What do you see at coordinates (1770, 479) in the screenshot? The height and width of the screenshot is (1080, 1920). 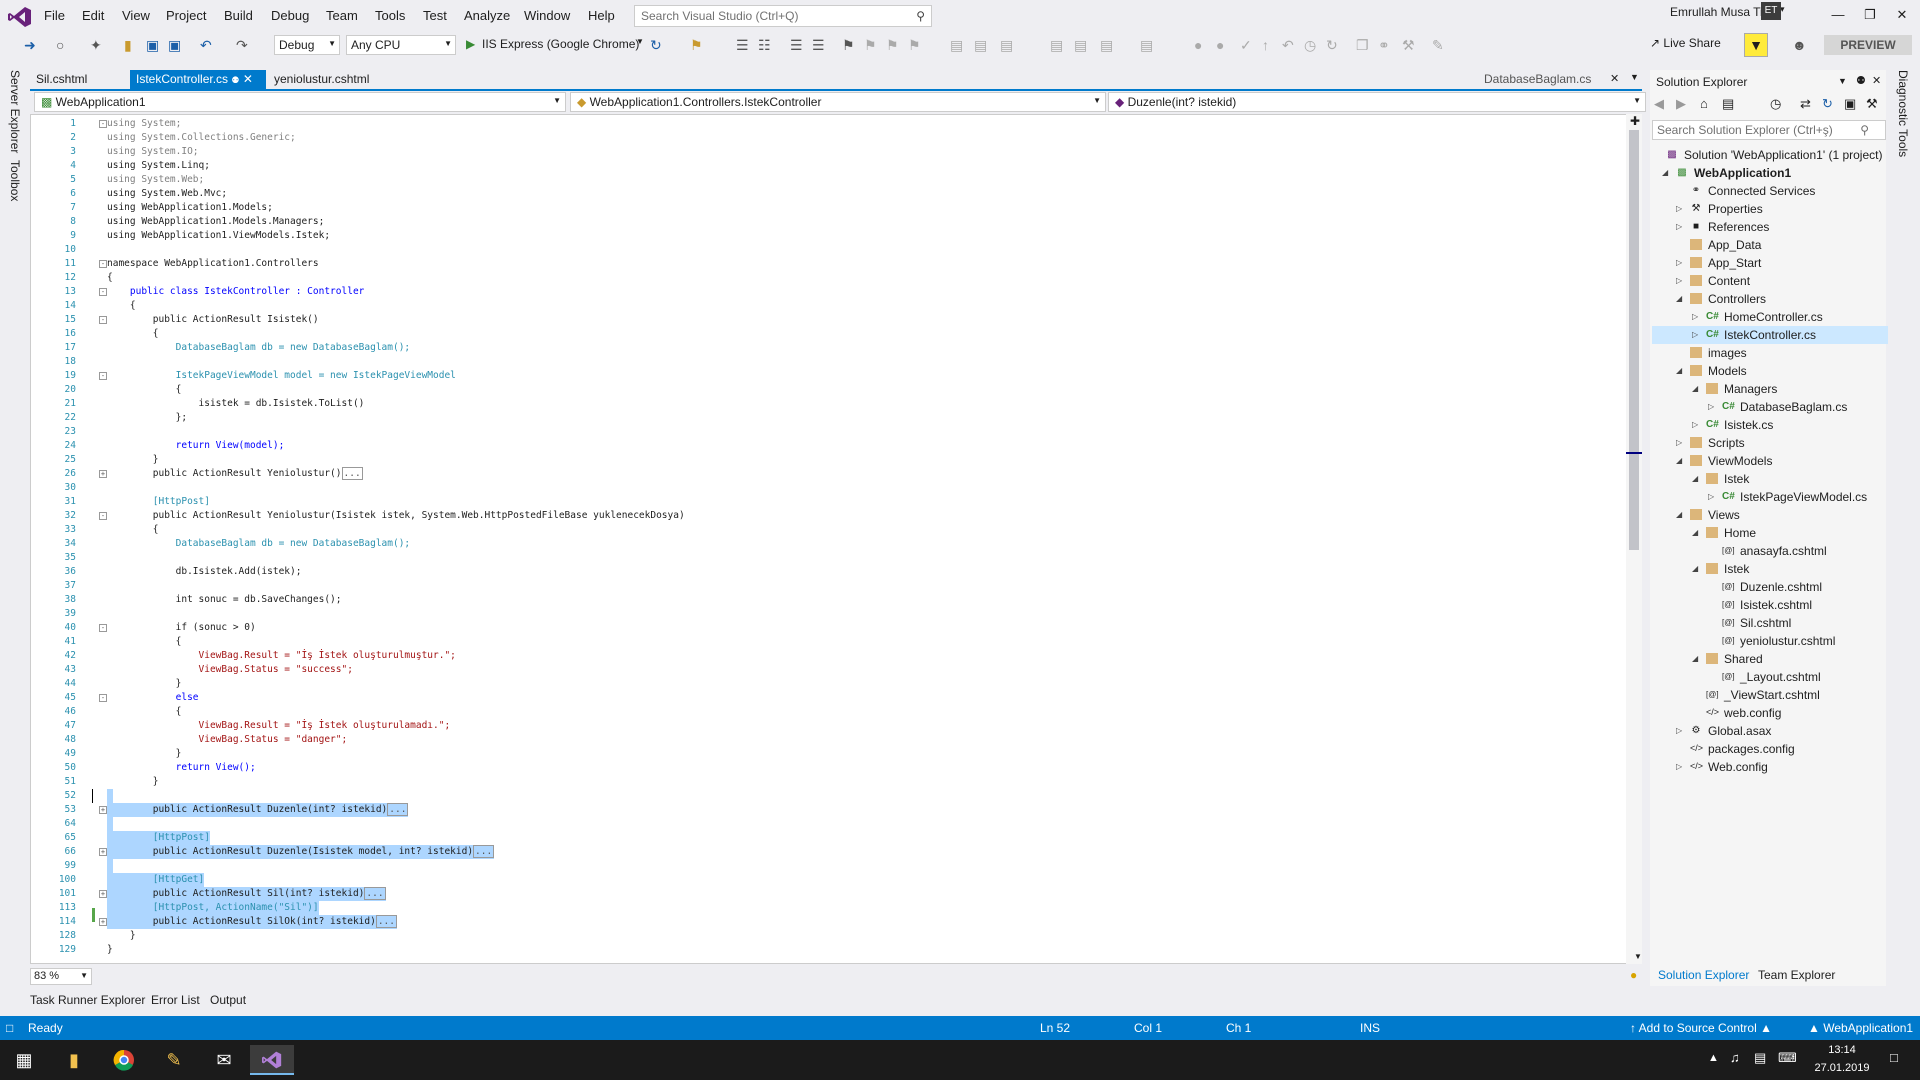 I see `tree-item: ◢ Istek` at bounding box center [1770, 479].